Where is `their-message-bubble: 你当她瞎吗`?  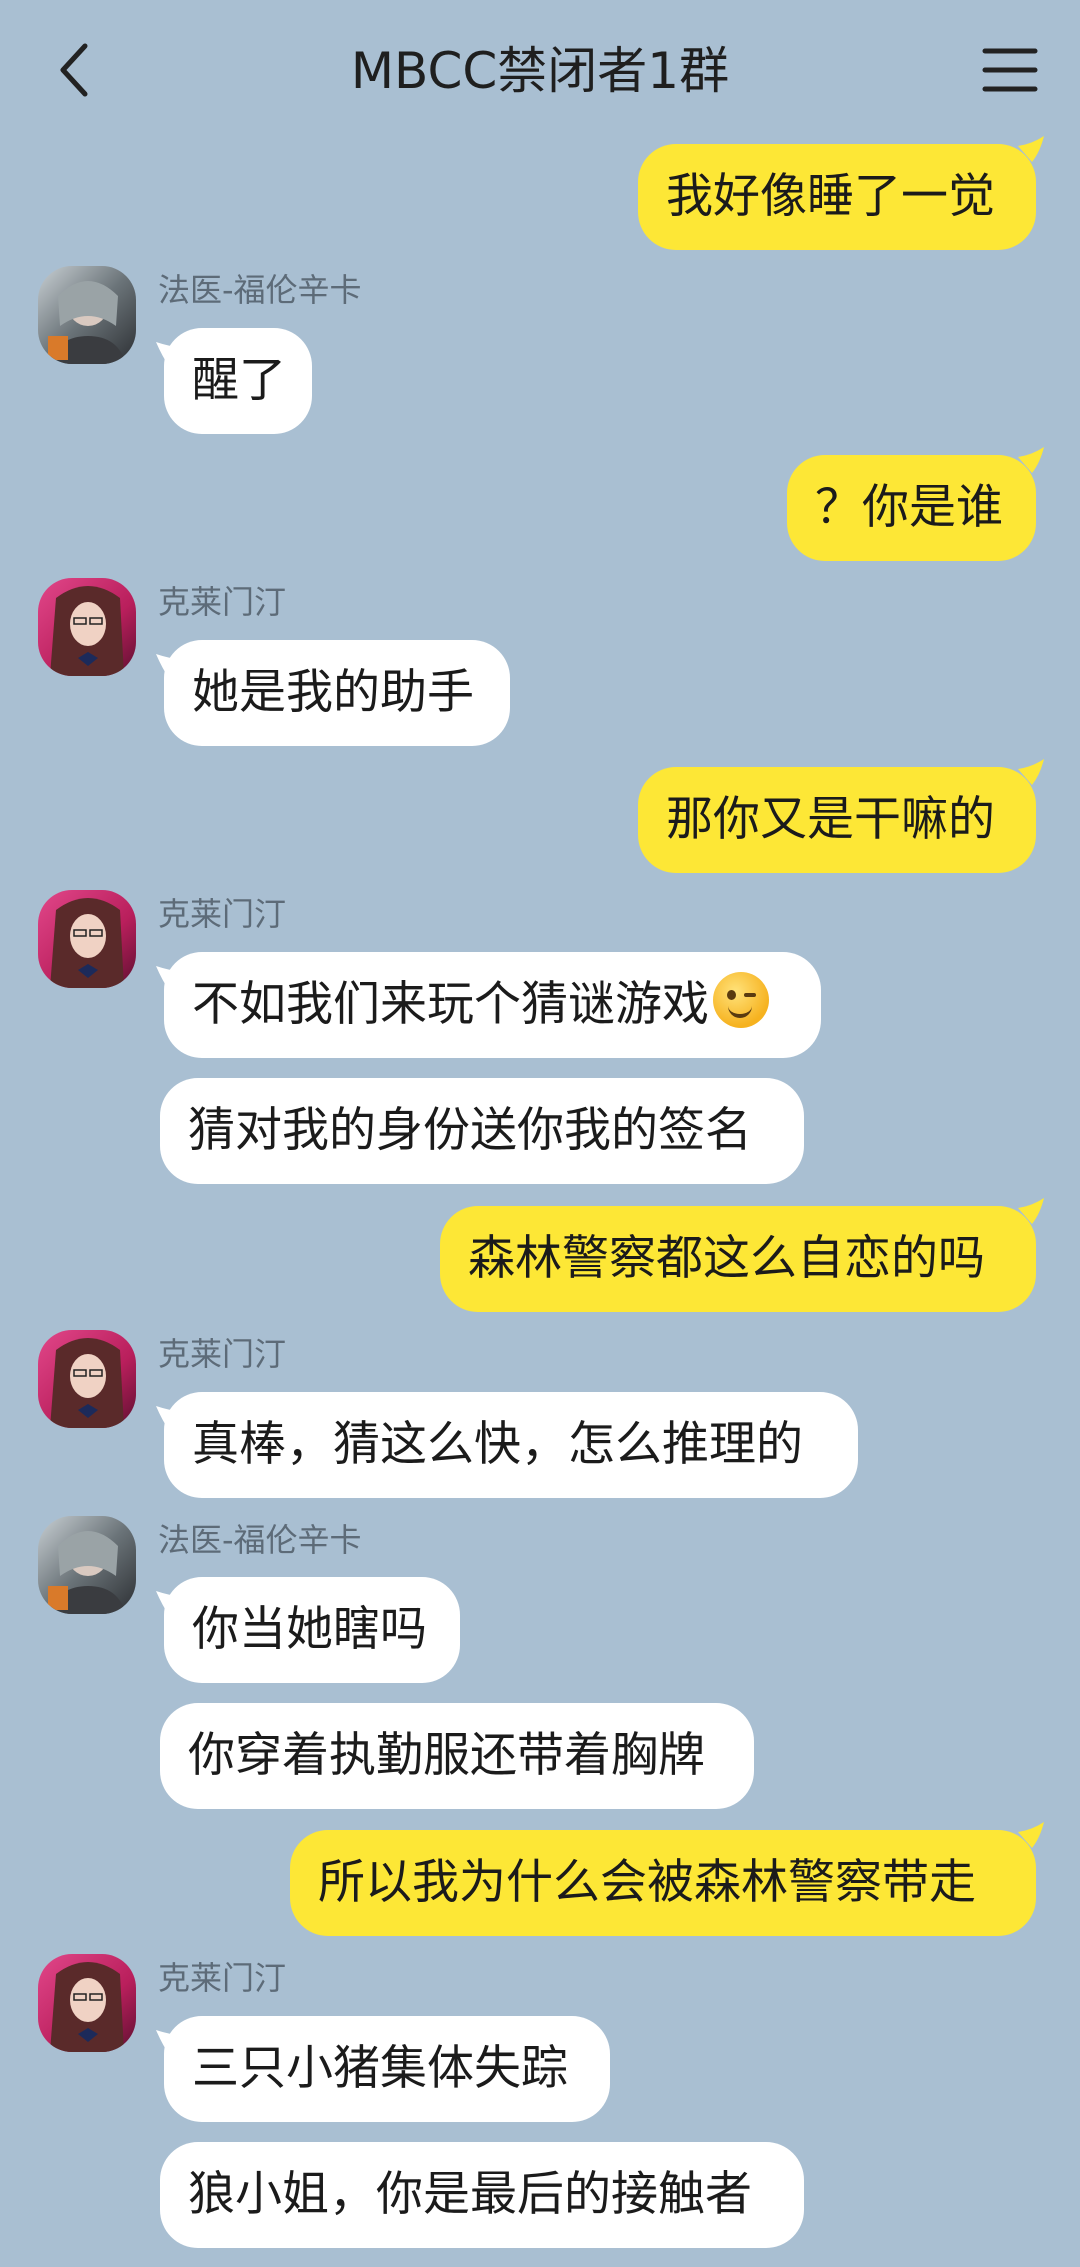
their-message-bubble: 你当她瞎吗 is located at coordinates (308, 1630).